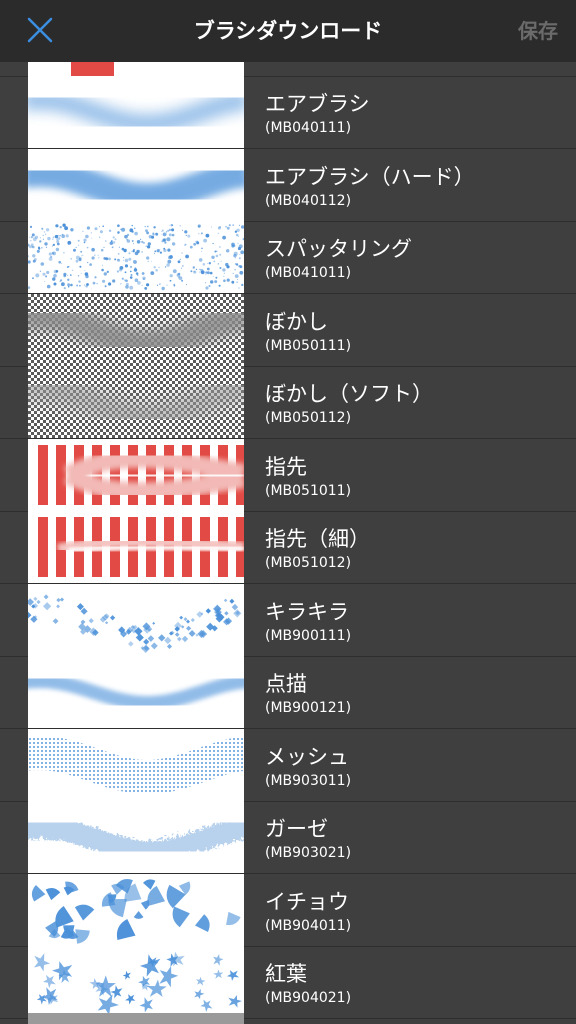 The height and width of the screenshot is (1024, 576). I want to click on brush-name: 指先（細）, so click(317, 539).